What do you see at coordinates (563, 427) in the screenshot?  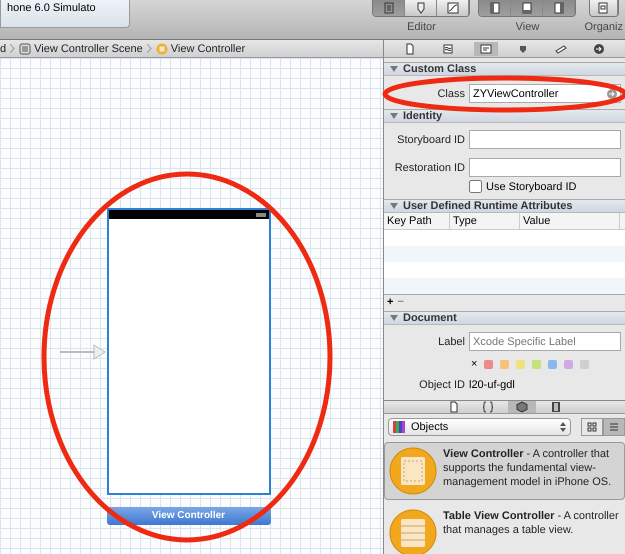 I see `updown-arrows-icon` at bounding box center [563, 427].